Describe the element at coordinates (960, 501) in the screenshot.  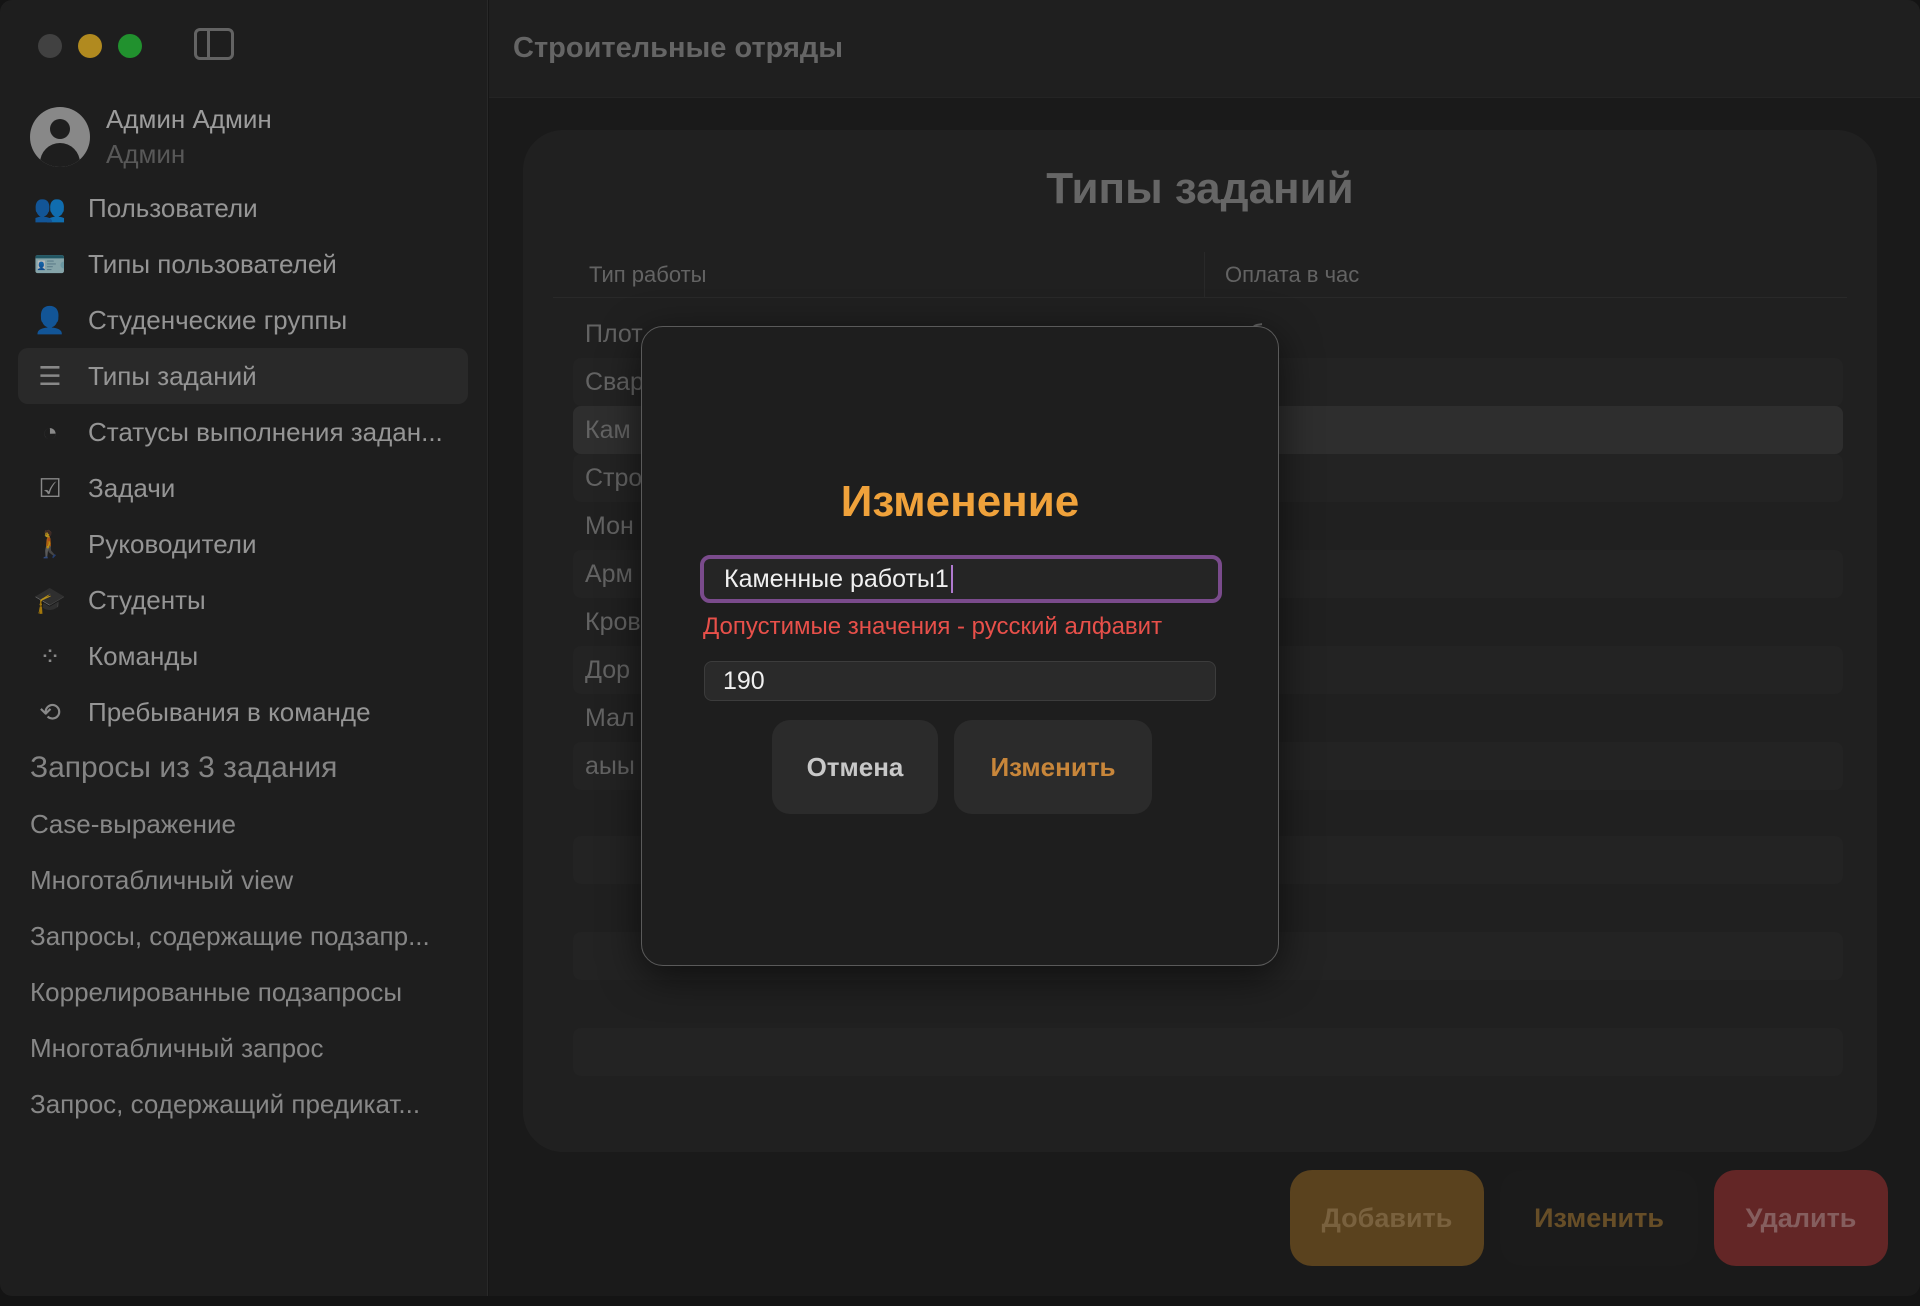
I see `dialog-title: Изменение` at that location.